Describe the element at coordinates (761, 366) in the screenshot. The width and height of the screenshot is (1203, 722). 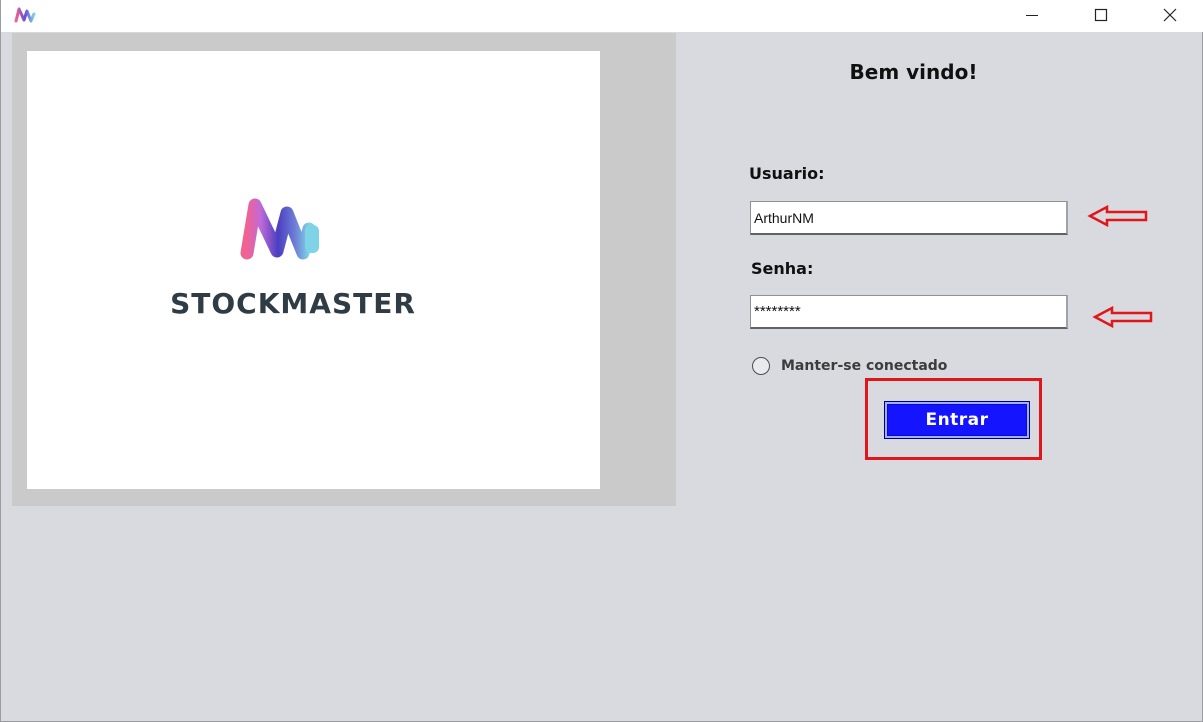
I see `remember-me-radio` at that location.